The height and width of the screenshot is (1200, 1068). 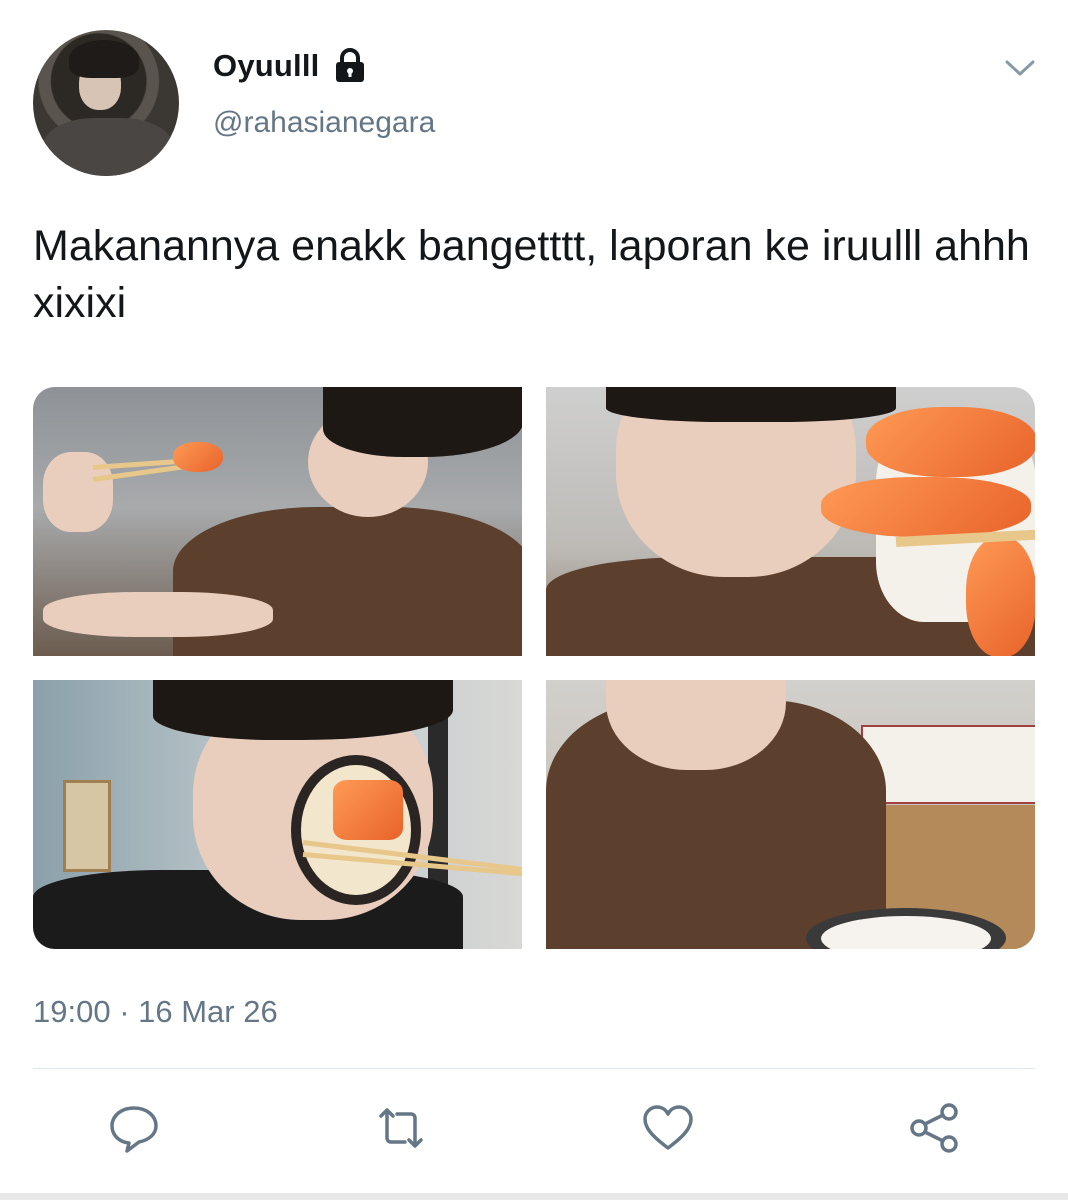 I want to click on divider, so click(x=534, y=1068).